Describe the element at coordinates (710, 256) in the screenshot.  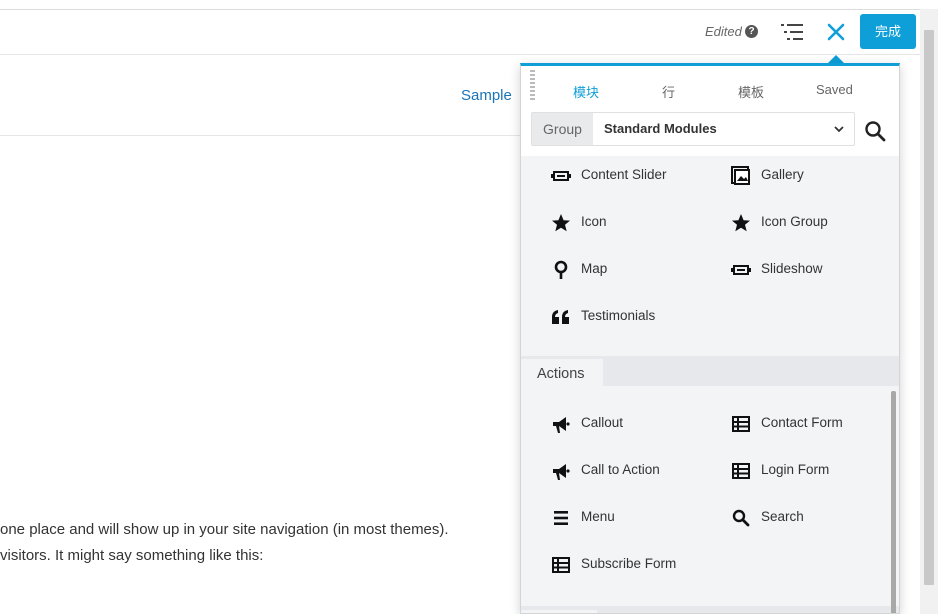
I see `standard-modules-section` at that location.